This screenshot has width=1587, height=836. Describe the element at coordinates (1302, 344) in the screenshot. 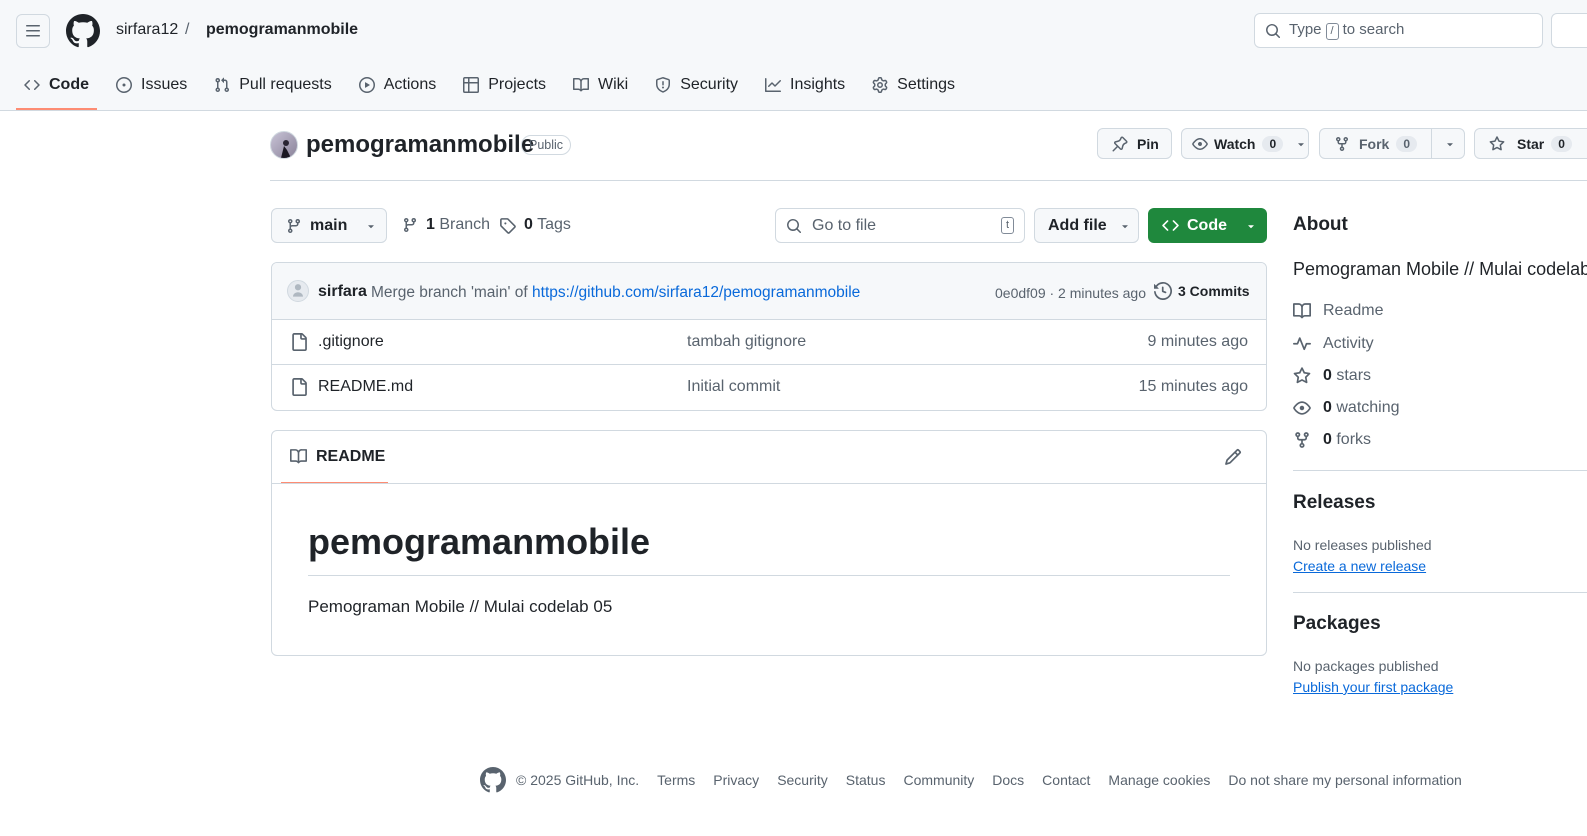

I see `pulse-icon` at that location.